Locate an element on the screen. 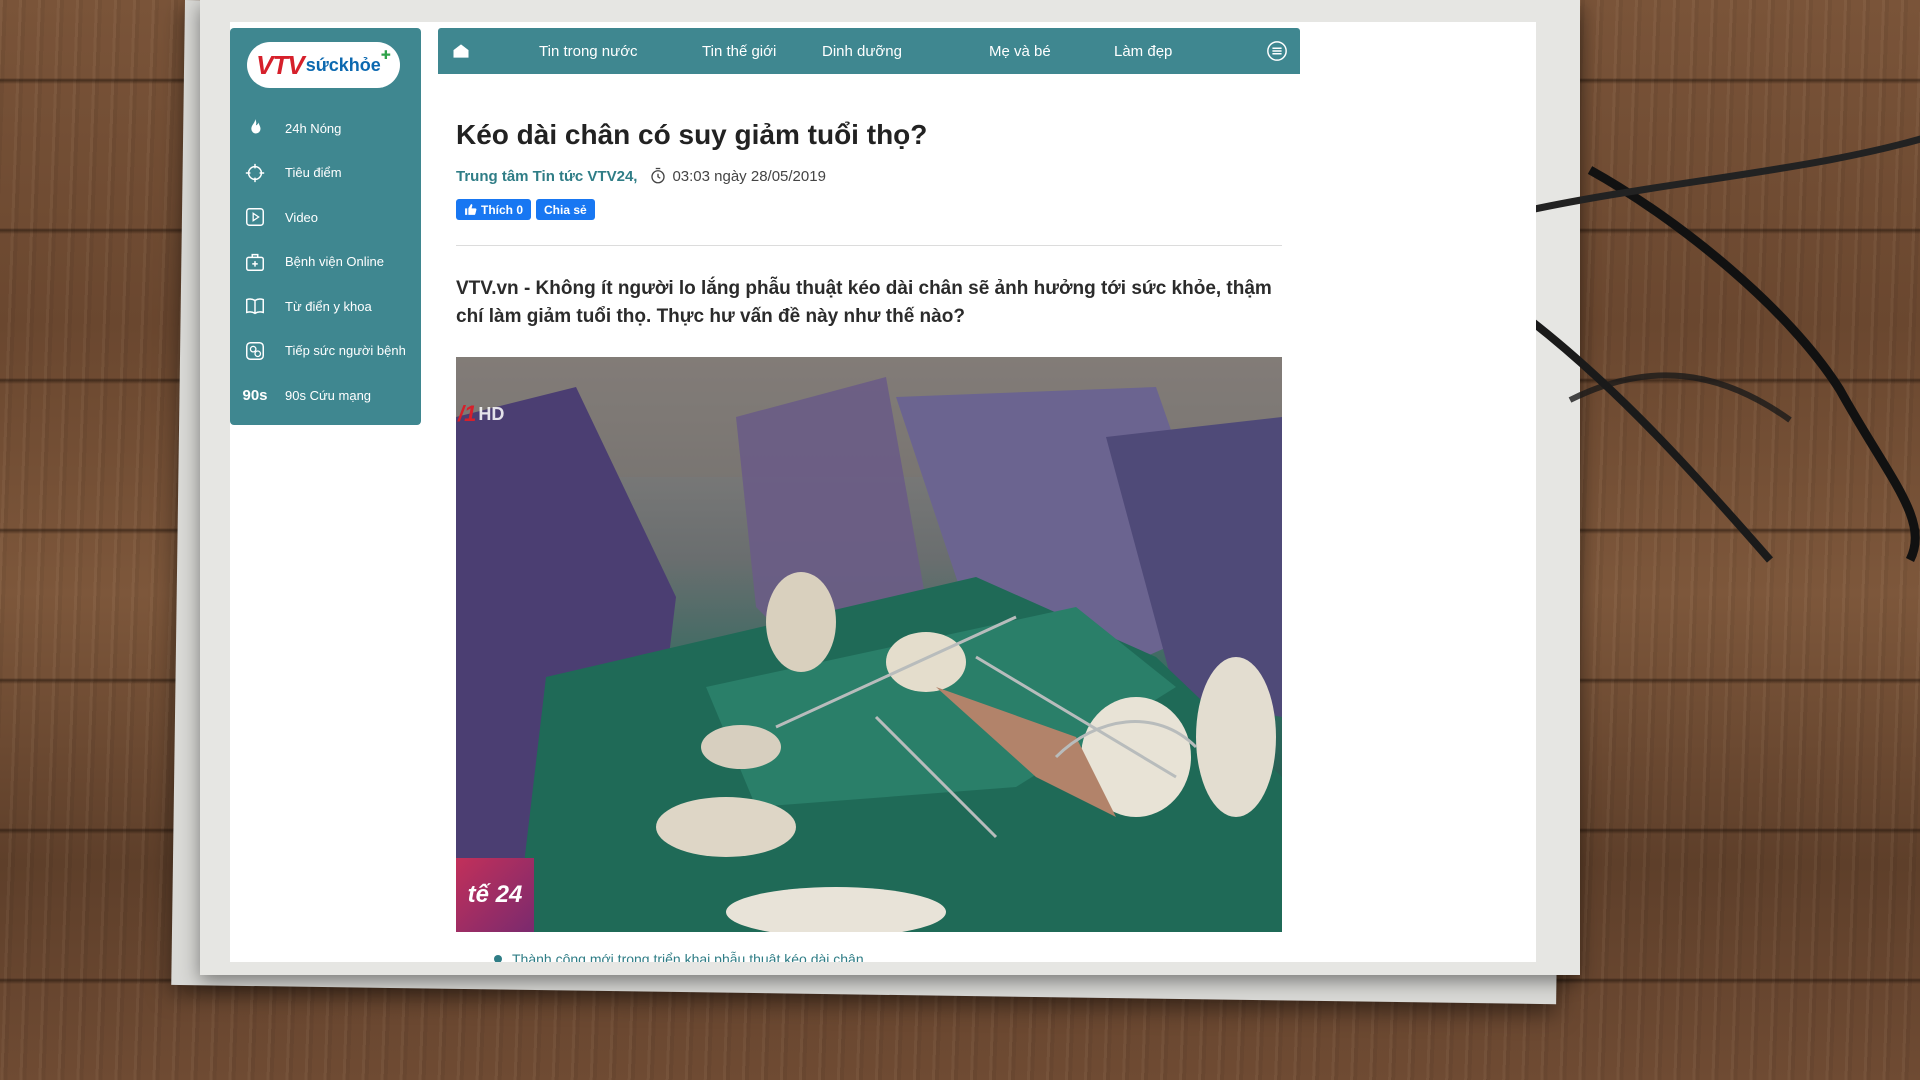 The image size is (1920, 1080). flame-icon is located at coordinates (255, 128).